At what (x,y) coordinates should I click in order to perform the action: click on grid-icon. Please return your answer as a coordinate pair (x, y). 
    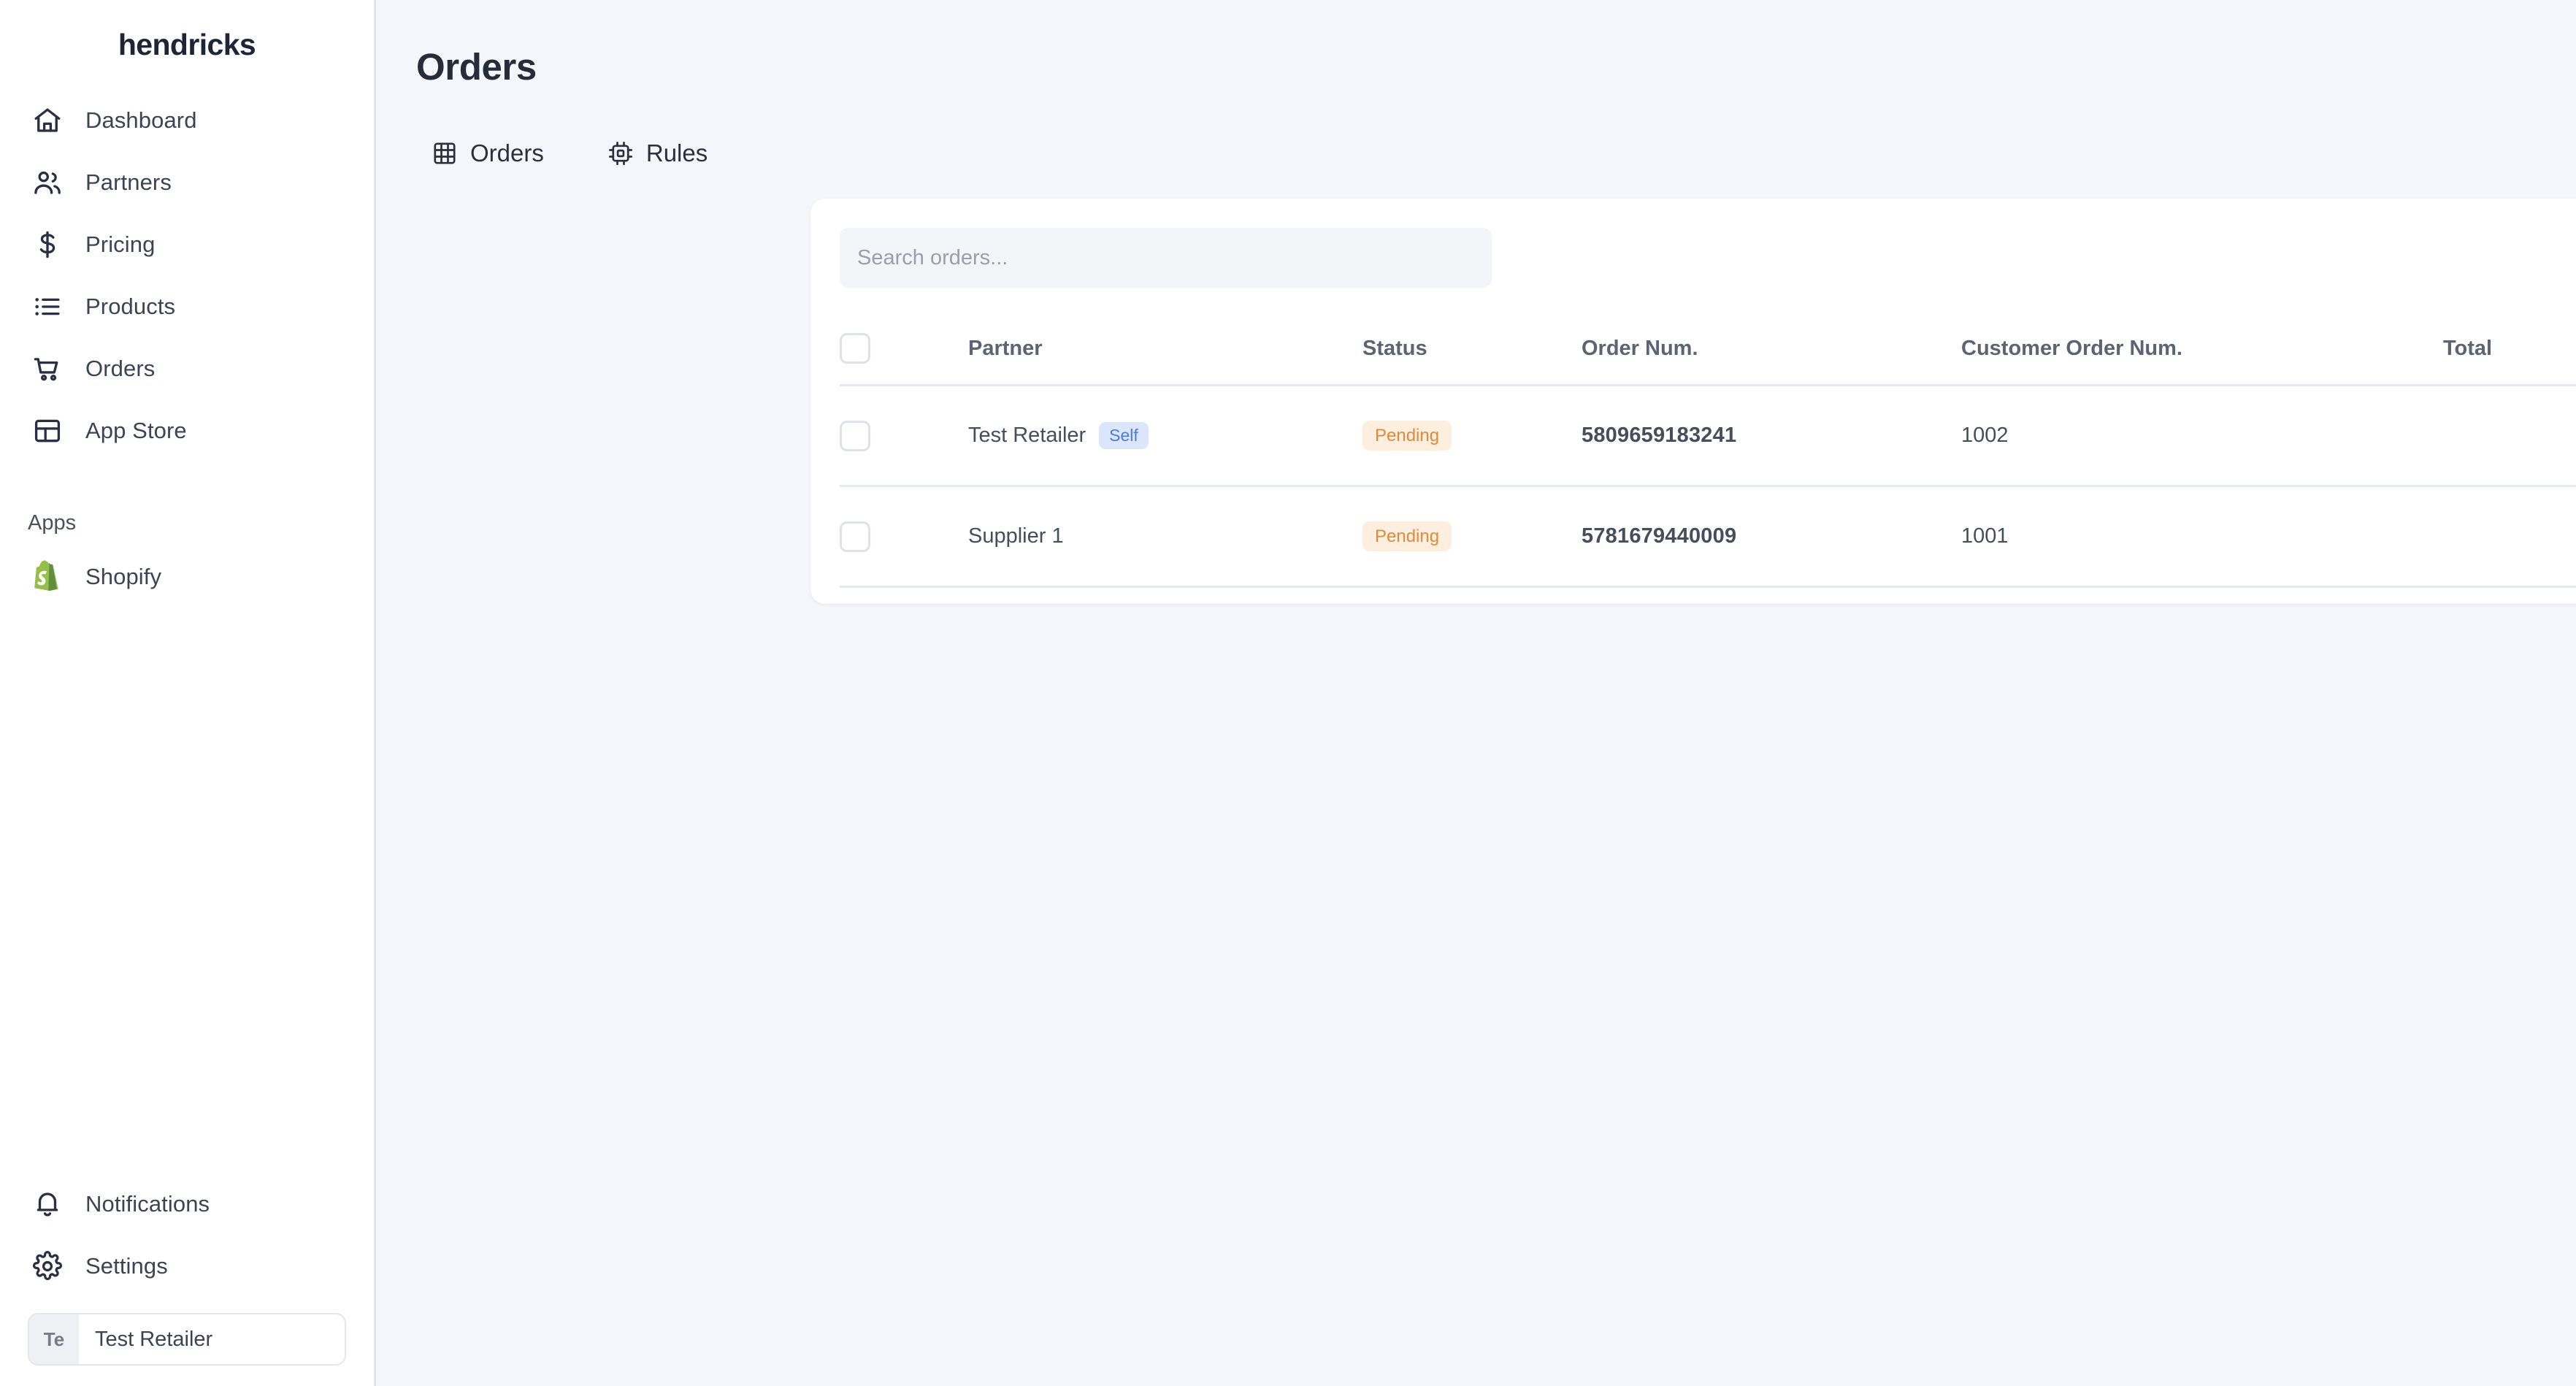
    Looking at the image, I should click on (445, 153).